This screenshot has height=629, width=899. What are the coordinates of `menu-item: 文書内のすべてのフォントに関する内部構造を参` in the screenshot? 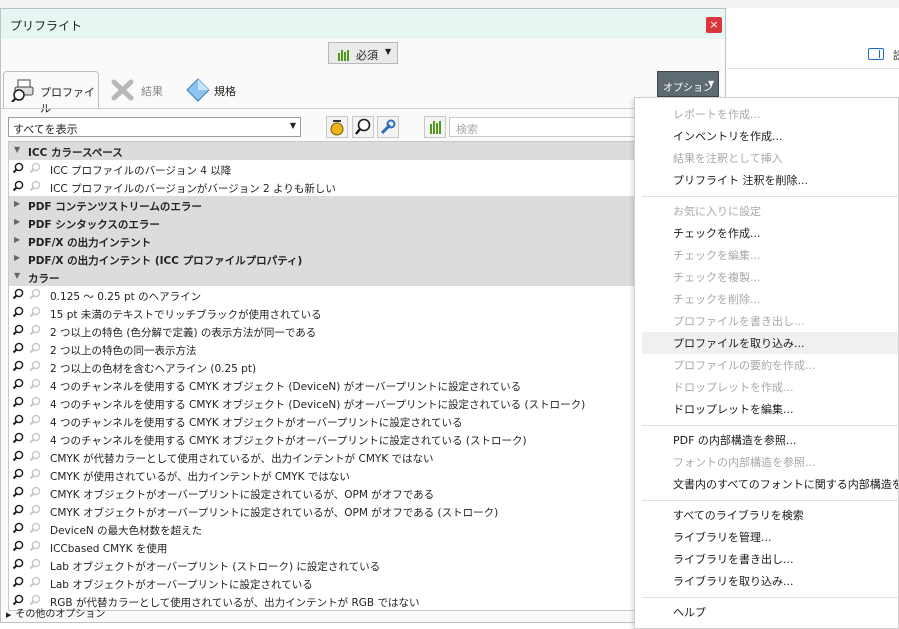 It's located at (785, 484).